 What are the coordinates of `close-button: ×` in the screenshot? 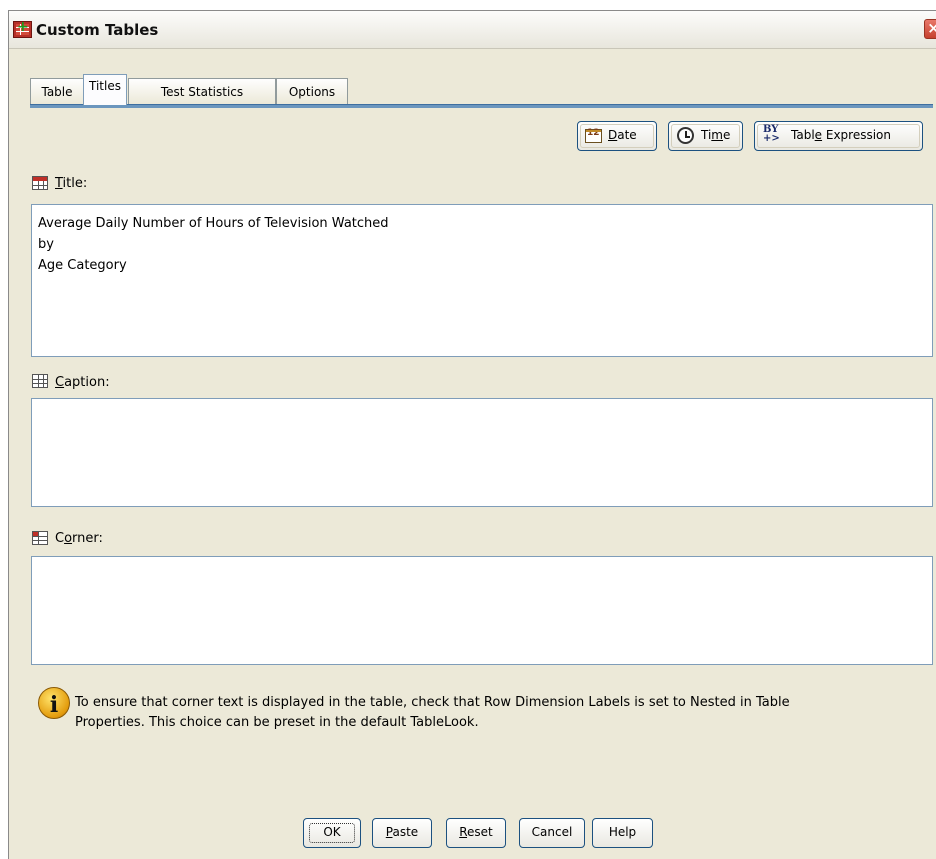 It's located at (930, 29).